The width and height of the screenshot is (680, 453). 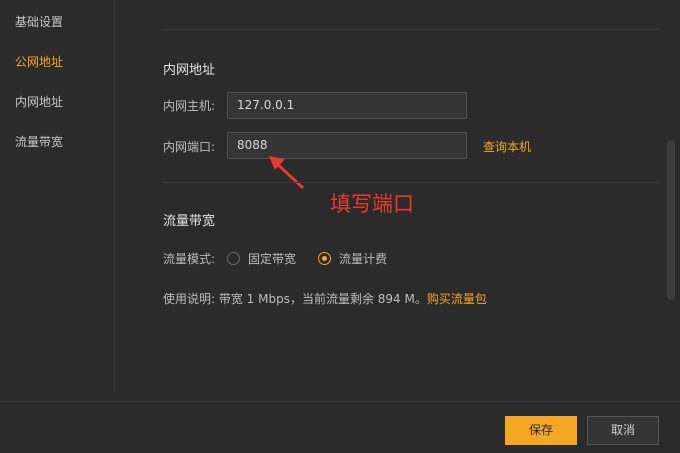 What do you see at coordinates (189, 106) in the screenshot?
I see `intranet-host-label: 内网主机:` at bounding box center [189, 106].